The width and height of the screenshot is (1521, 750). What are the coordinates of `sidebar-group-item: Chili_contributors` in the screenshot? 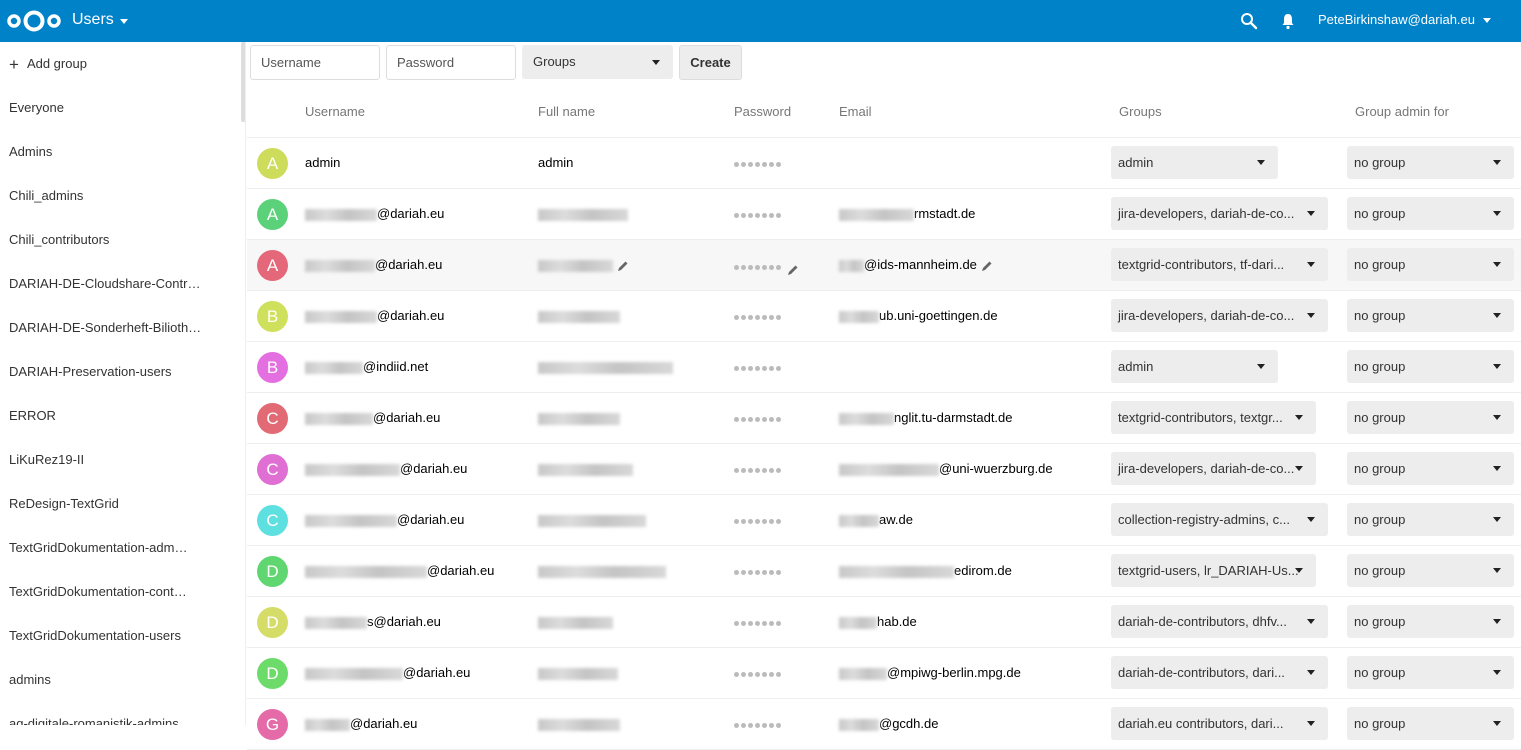 It's located at (120, 240).